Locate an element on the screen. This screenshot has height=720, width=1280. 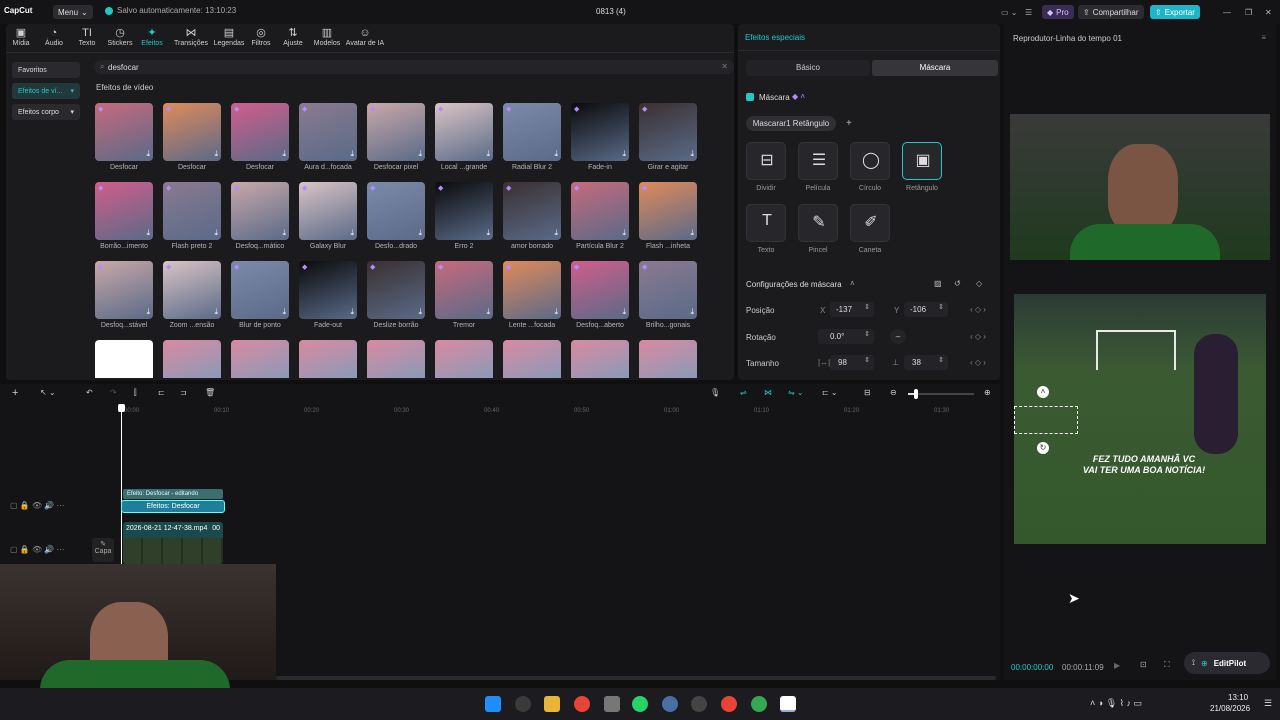
zoom-handle is located at coordinates (916, 394).